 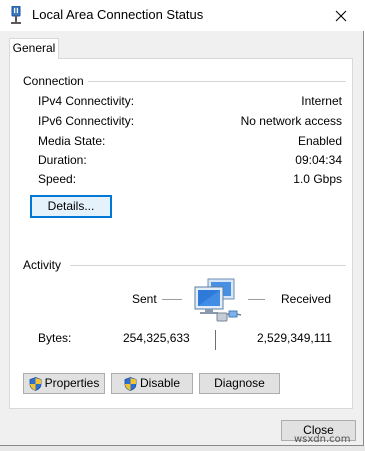 I want to click on received-label: Received, so click(x=306, y=299).